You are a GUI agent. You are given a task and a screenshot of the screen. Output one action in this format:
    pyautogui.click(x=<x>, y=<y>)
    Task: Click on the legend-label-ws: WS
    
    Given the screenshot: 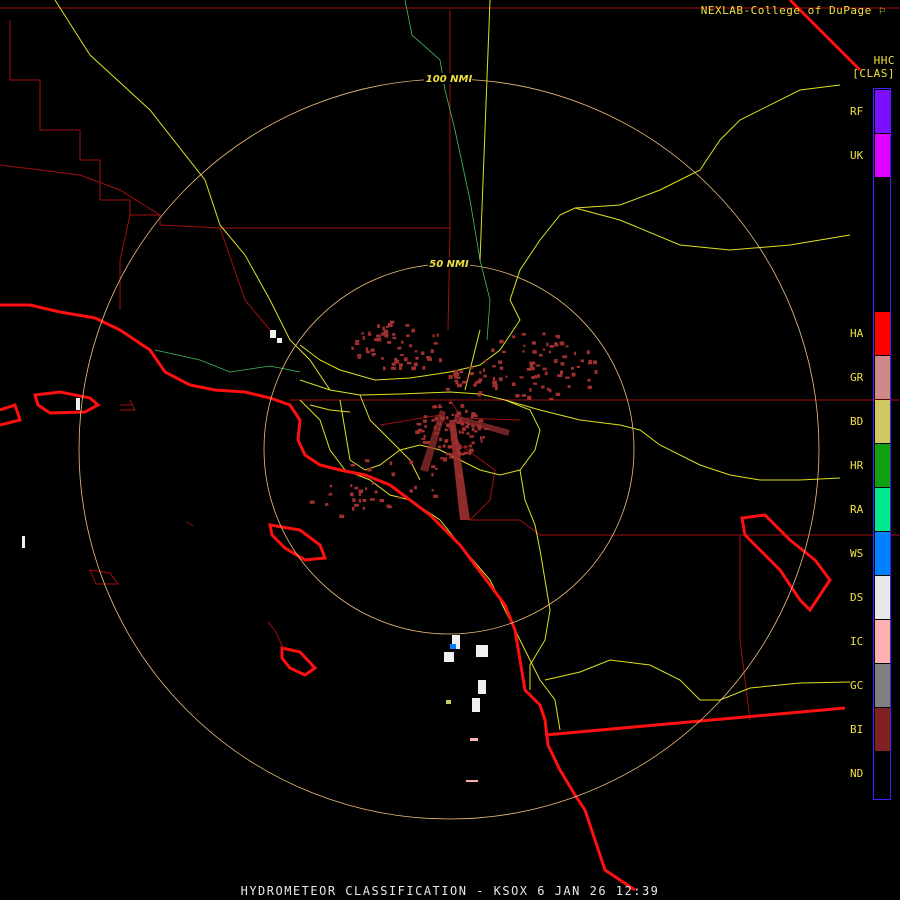 What is the action you would take?
    pyautogui.click(x=857, y=553)
    